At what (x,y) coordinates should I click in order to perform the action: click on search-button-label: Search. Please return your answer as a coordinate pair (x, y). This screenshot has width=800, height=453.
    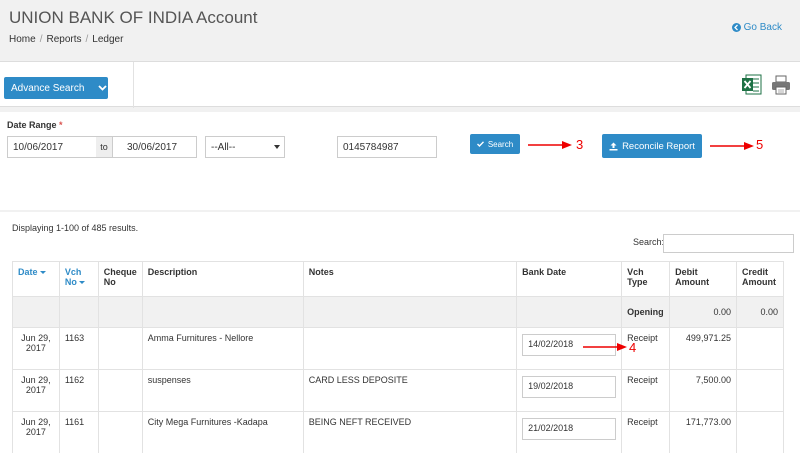
    Looking at the image, I should click on (500, 144).